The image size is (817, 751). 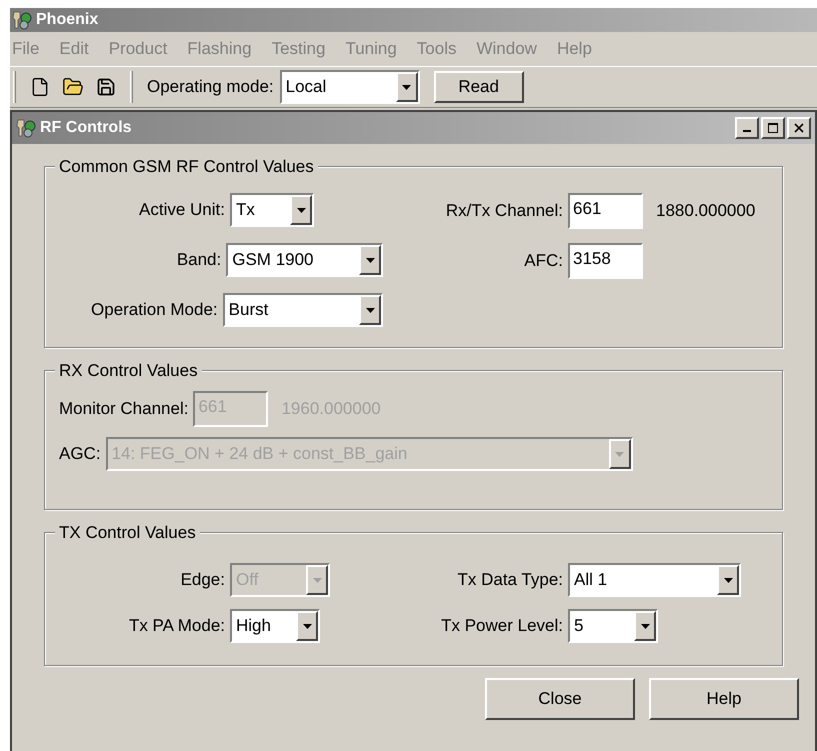 What do you see at coordinates (176, 626) in the screenshot?
I see `field-label: Tx PA Mode:` at bounding box center [176, 626].